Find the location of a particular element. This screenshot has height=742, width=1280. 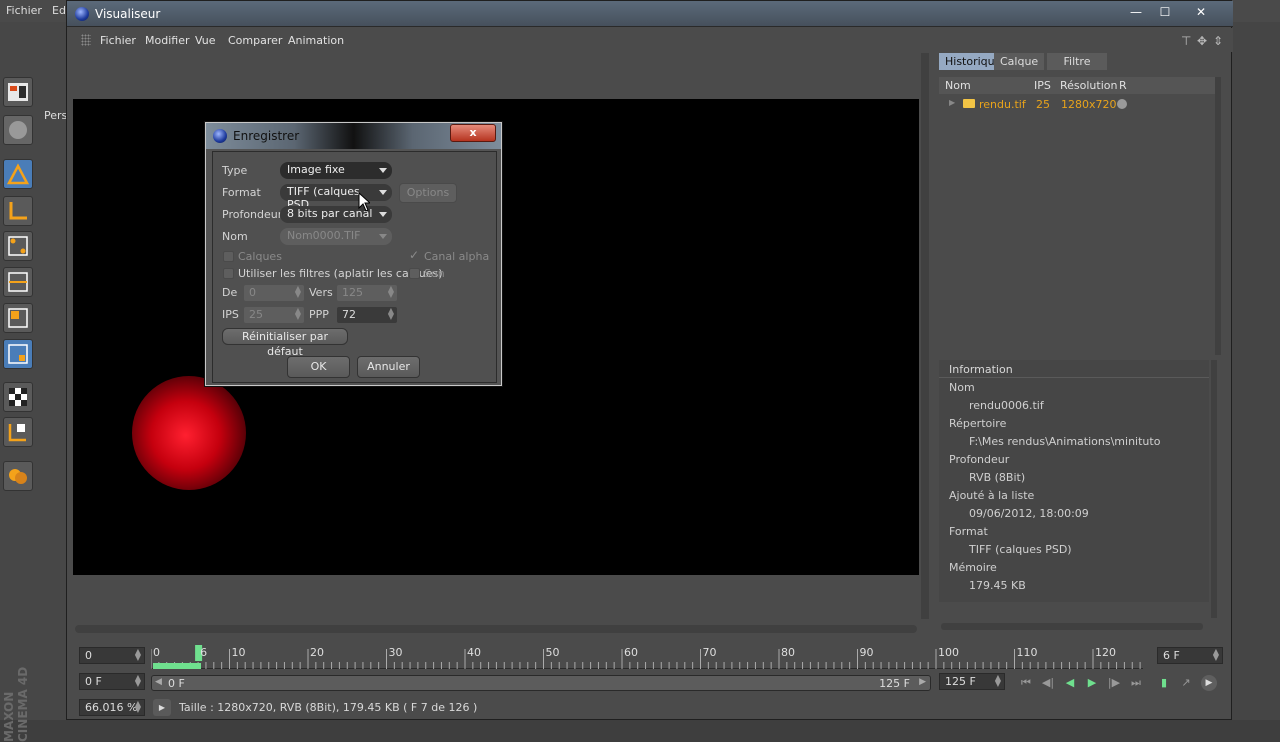

ruler-label: 110 is located at coordinates (1027, 652).